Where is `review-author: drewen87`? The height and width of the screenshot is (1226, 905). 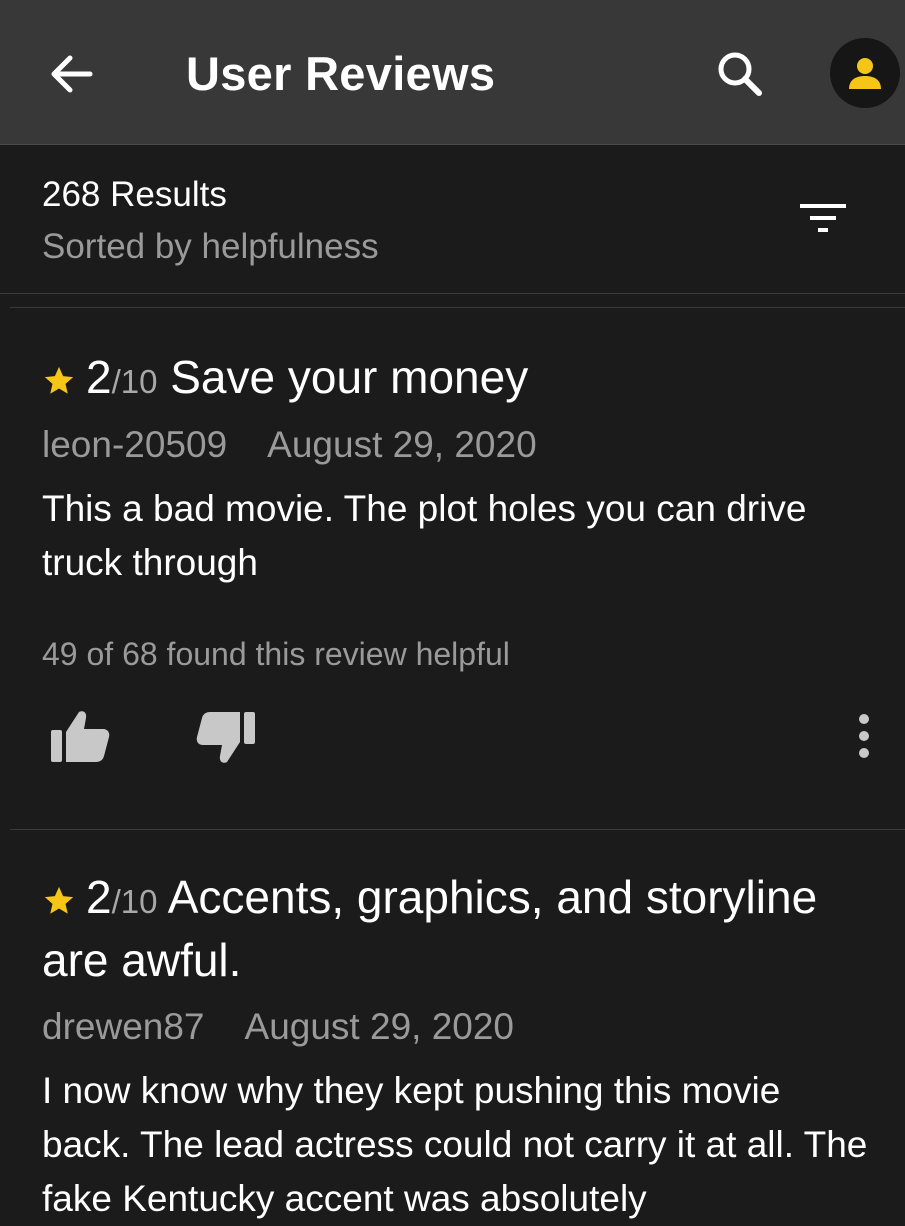
review-author: drewen87 is located at coordinates (123, 1026).